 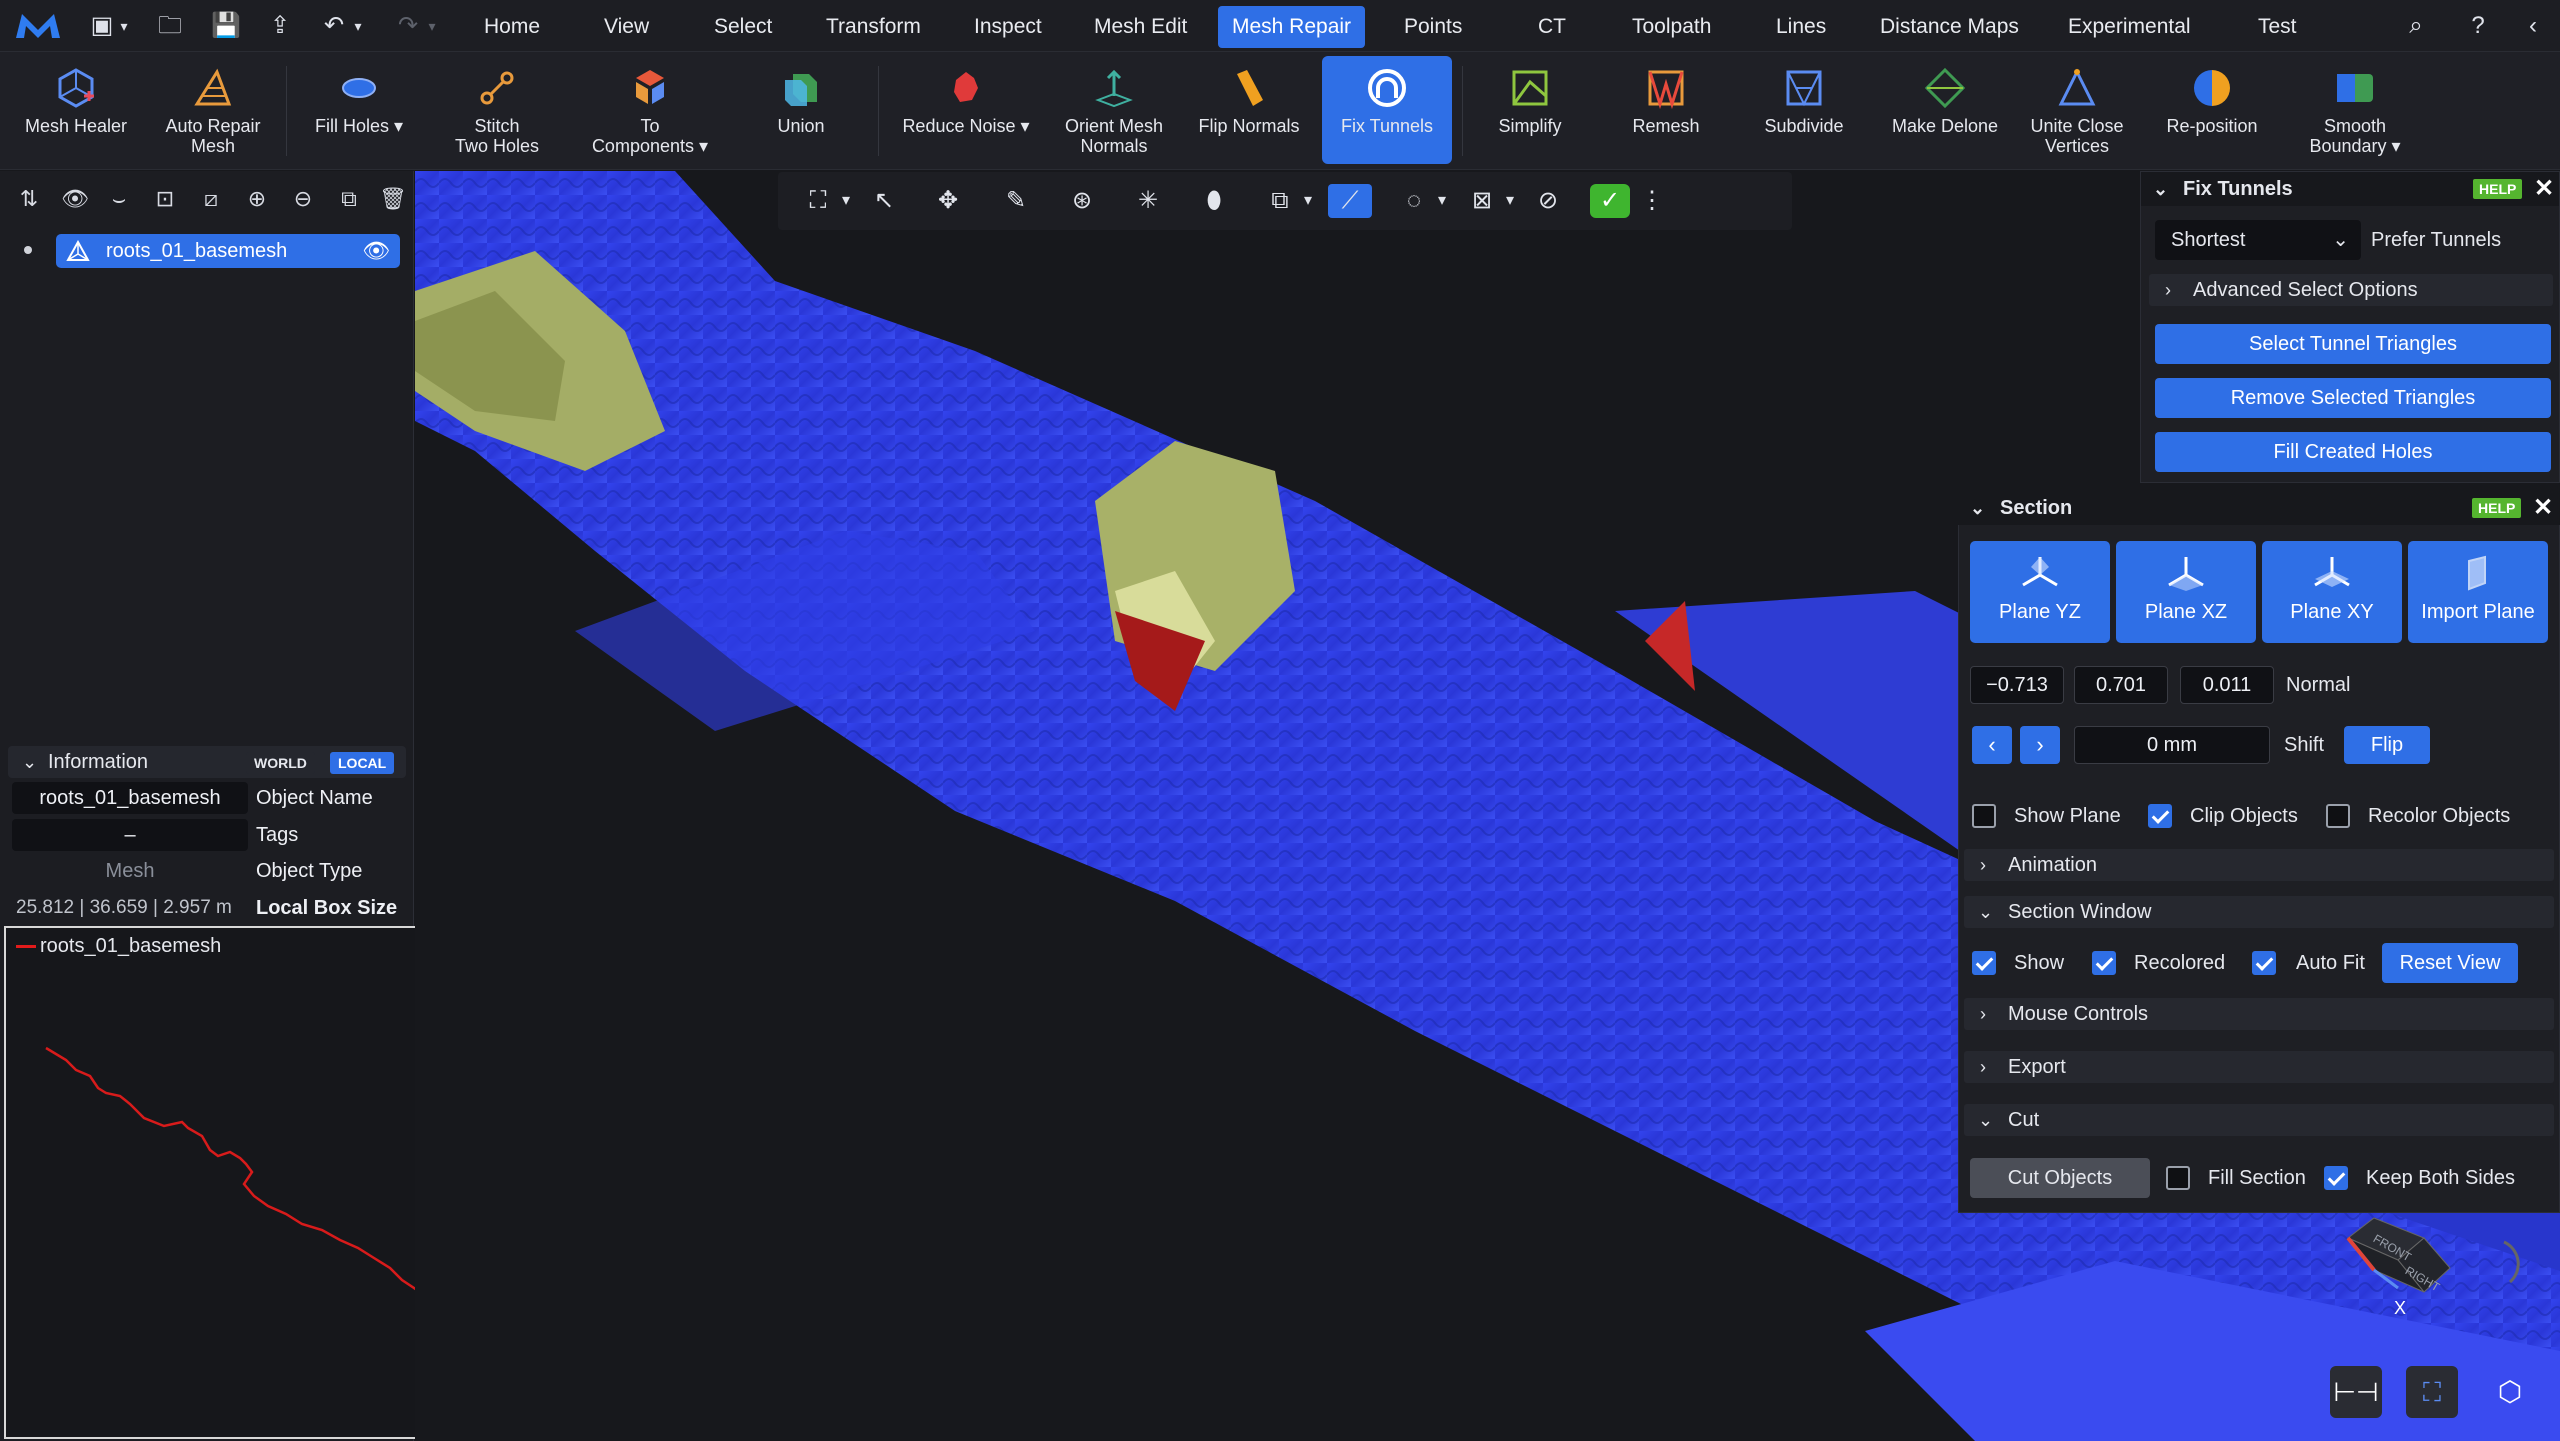 What do you see at coordinates (280, 763) in the screenshot?
I see `world-toggle: WORLD` at bounding box center [280, 763].